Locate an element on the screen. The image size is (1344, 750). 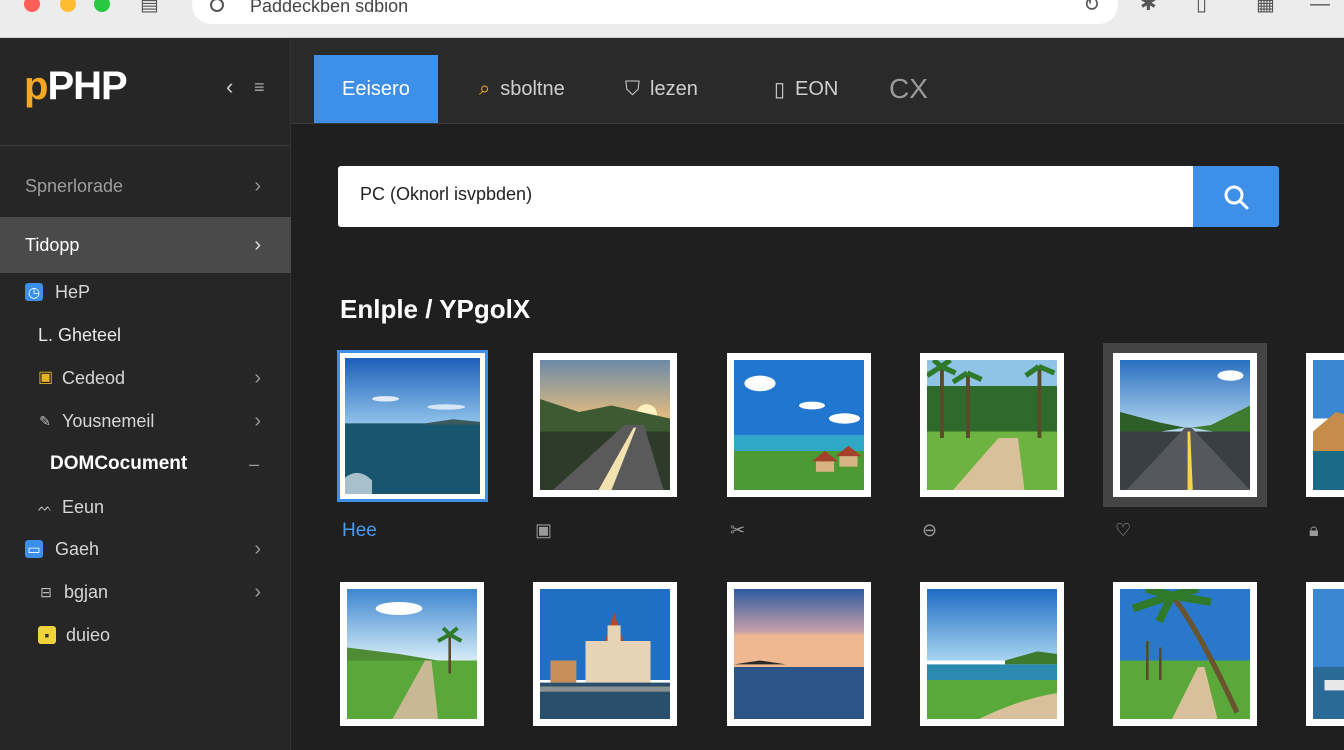
tab-label: CX is located at coordinates (908, 88).